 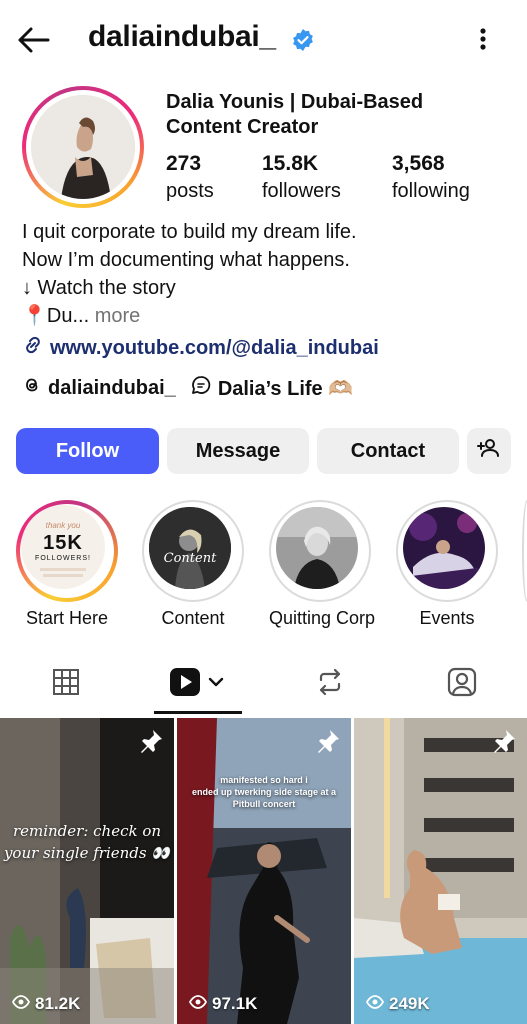 I want to click on tab-grid, so click(x=66, y=684).